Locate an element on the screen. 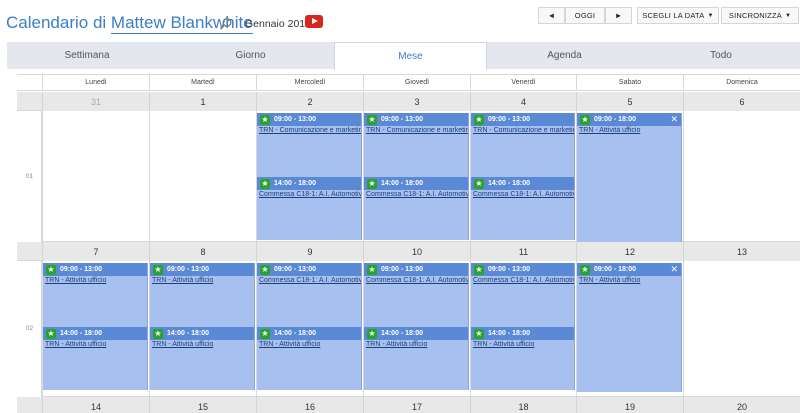 The width and height of the screenshot is (800, 413). view-tabs: Settimana Giorno Mese Agenda Todo is located at coordinates (403, 56).